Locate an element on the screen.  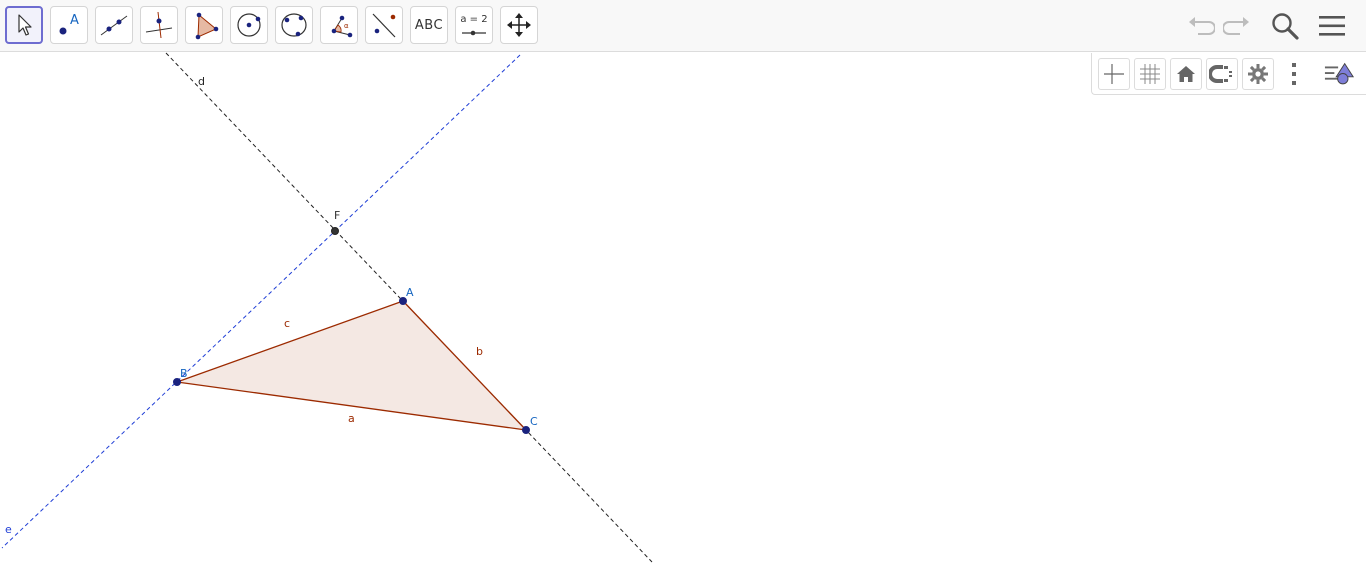
tool-text: ABC is located at coordinates (429, 25).